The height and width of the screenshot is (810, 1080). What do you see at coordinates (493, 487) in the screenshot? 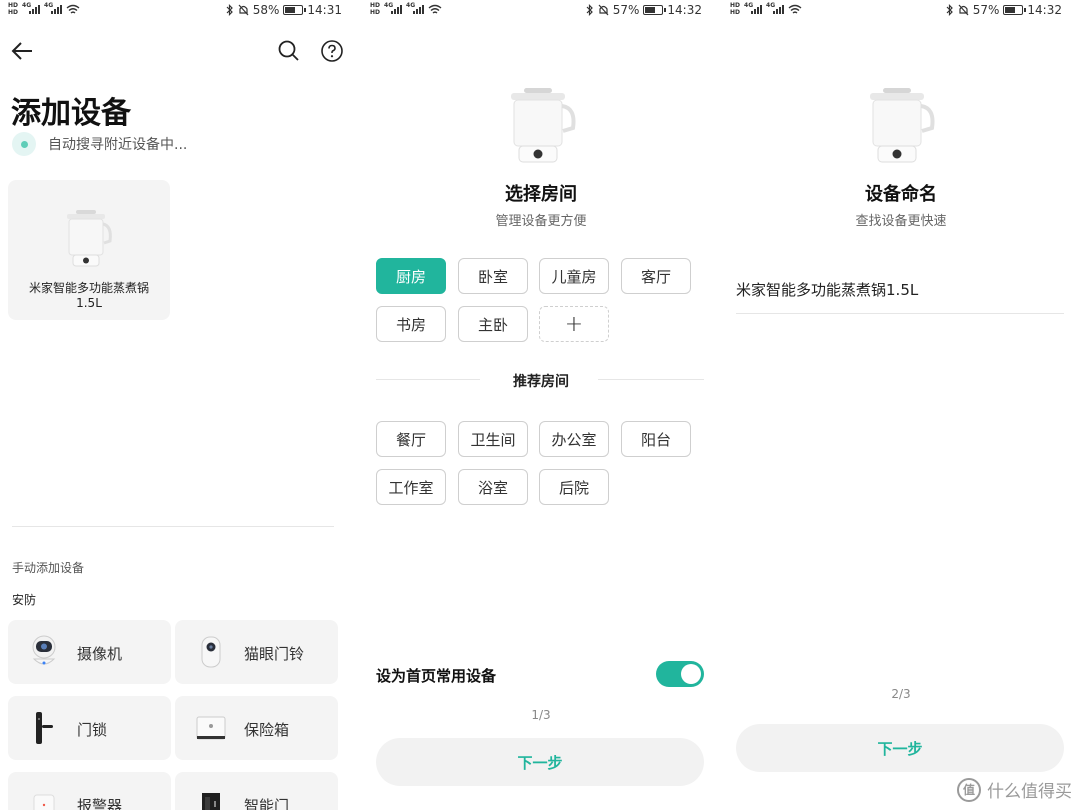
I see `recommended-room-chip: 浴室` at bounding box center [493, 487].